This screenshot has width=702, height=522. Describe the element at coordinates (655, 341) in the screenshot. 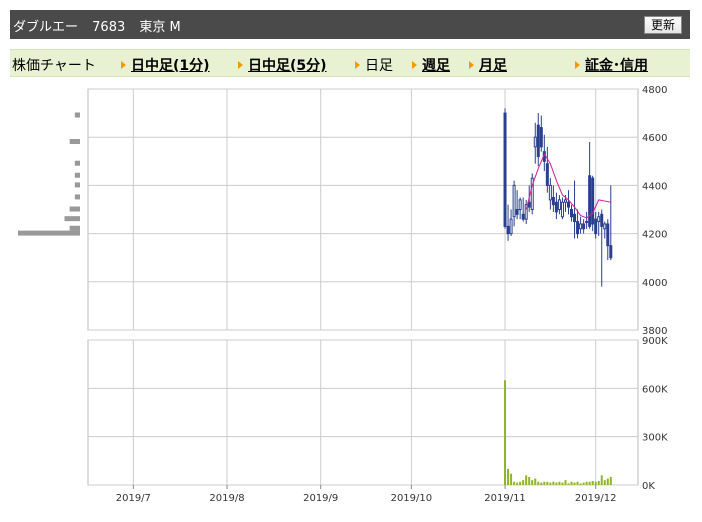

I see `volume-tick-label: 900K` at that location.